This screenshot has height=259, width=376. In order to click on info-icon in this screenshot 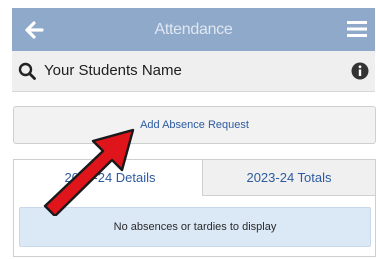, I will do `click(360, 71)`.